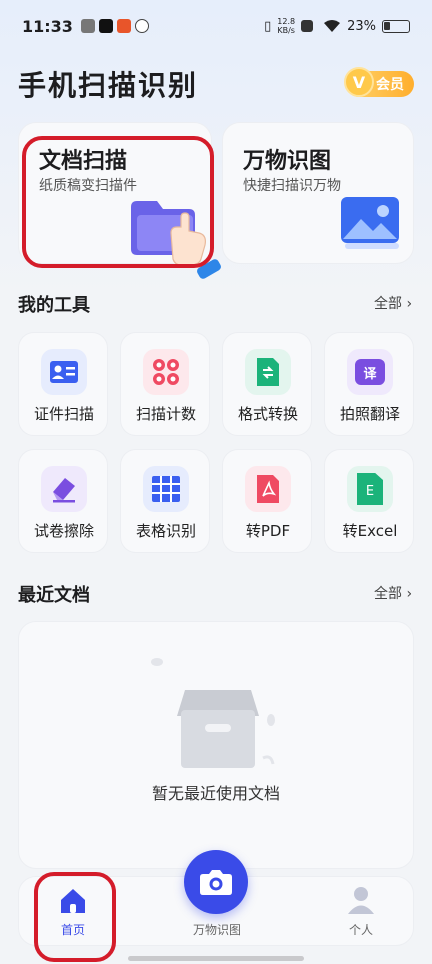  Describe the element at coordinates (216, 26) in the screenshot. I see `status-bar: 11:33 ▯ 12.8 KB/s 23%` at that location.